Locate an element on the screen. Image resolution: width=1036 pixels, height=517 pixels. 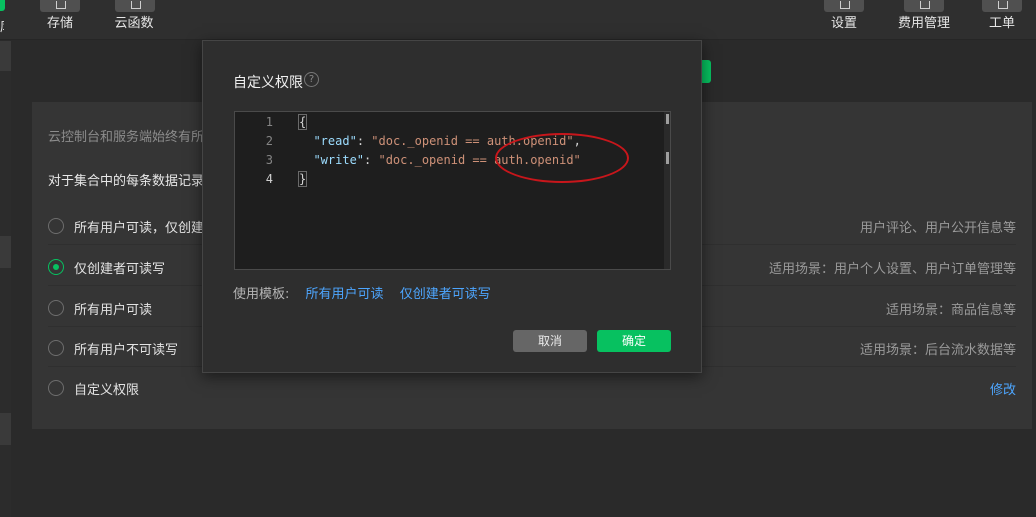
code-line: "read": "doc._openid == auth.openid", is located at coordinates (440, 141).